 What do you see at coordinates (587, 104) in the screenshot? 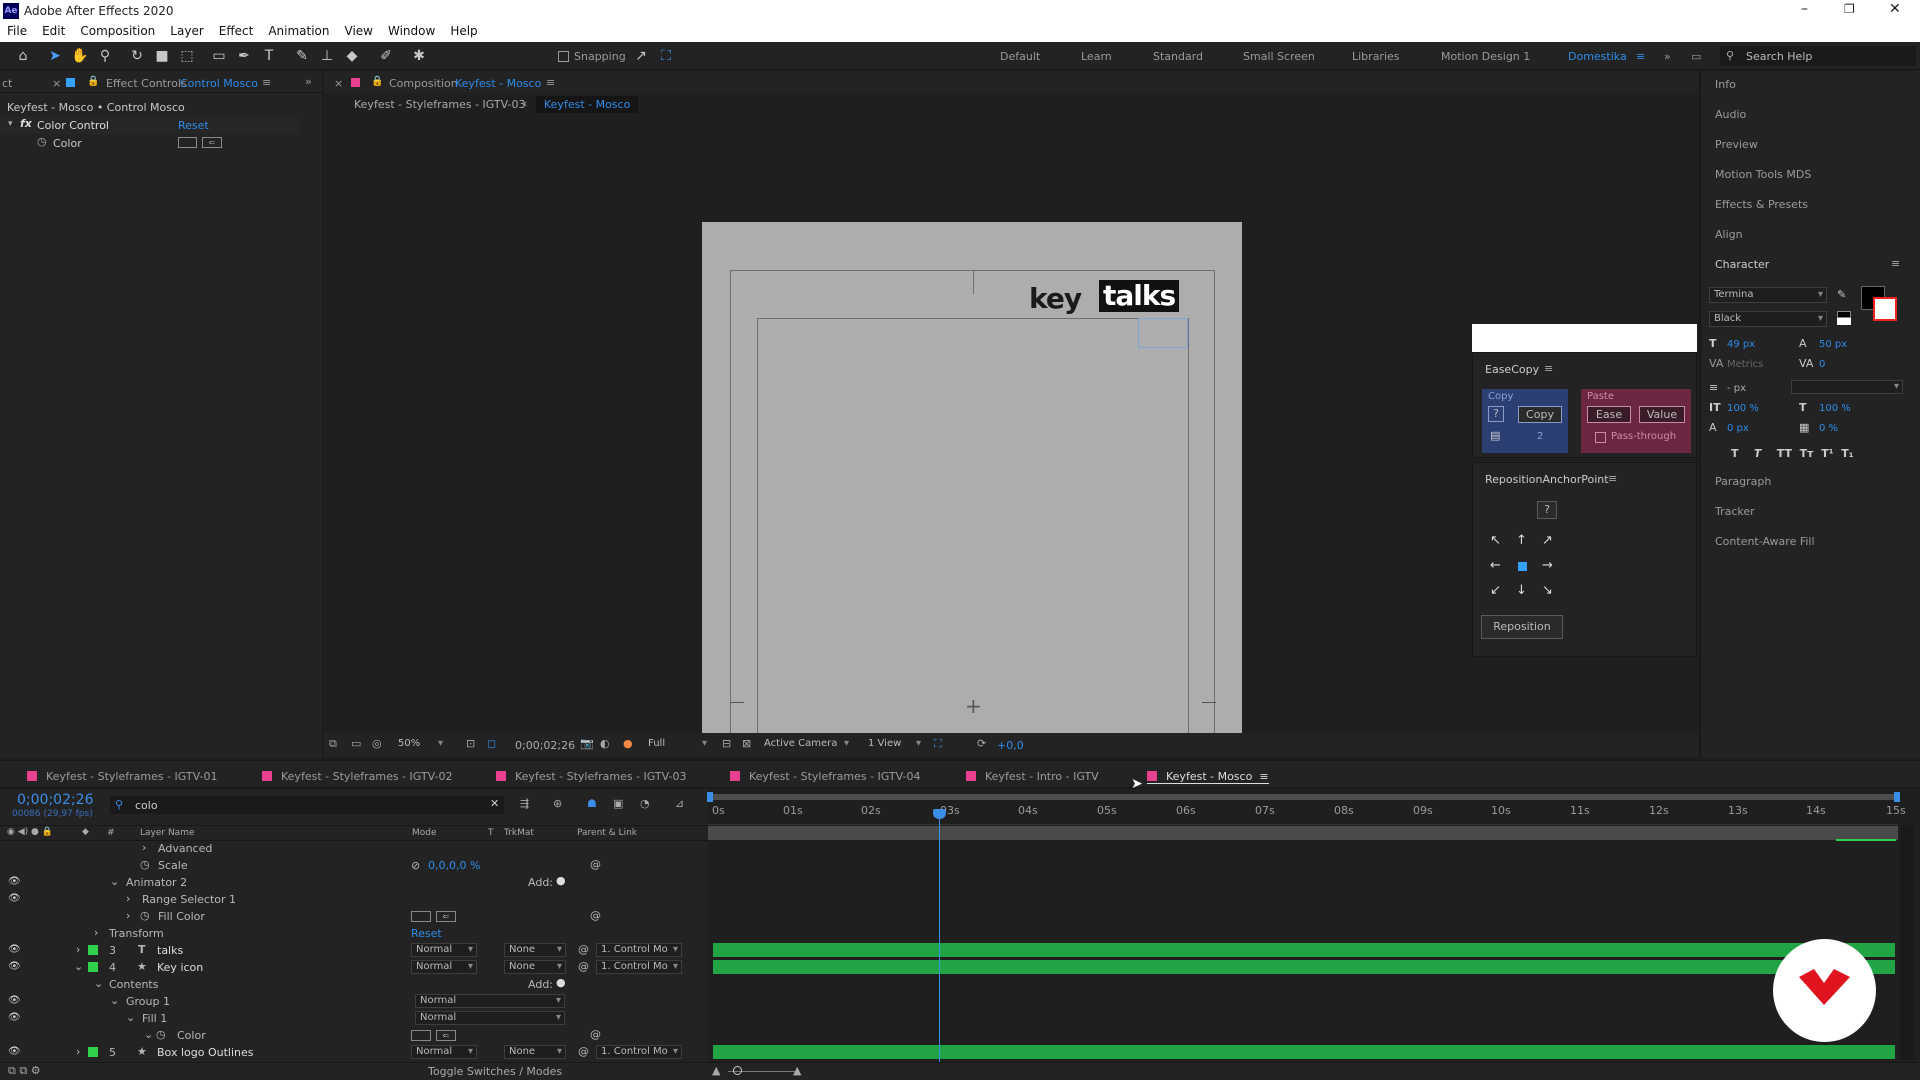
I see `breadcrumb-current: Keyfest - Mosco` at bounding box center [587, 104].